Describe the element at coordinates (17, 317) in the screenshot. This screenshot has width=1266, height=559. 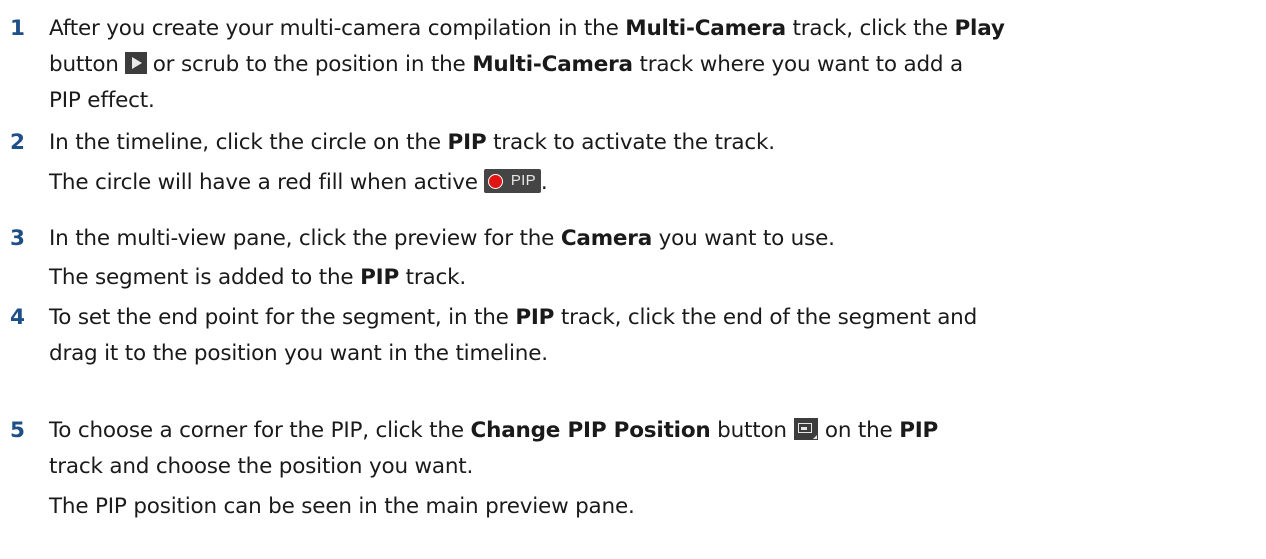
I see `step-number: 4` at that location.